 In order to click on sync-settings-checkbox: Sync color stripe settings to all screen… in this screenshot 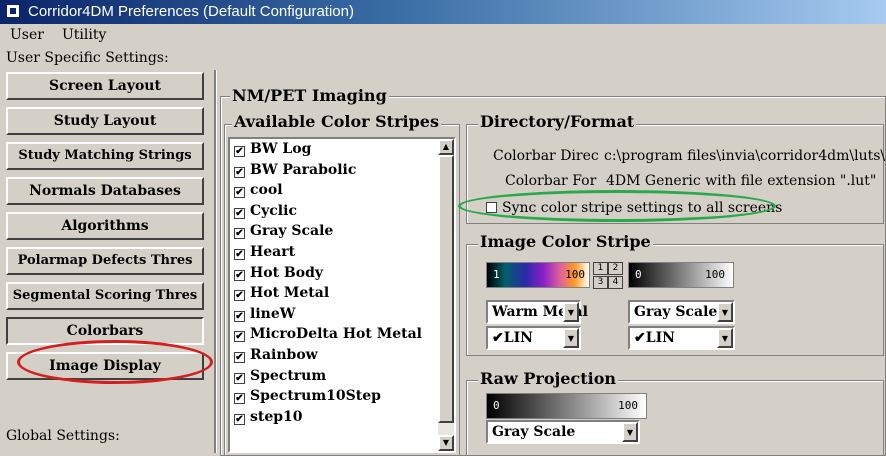, I will do `click(634, 208)`.